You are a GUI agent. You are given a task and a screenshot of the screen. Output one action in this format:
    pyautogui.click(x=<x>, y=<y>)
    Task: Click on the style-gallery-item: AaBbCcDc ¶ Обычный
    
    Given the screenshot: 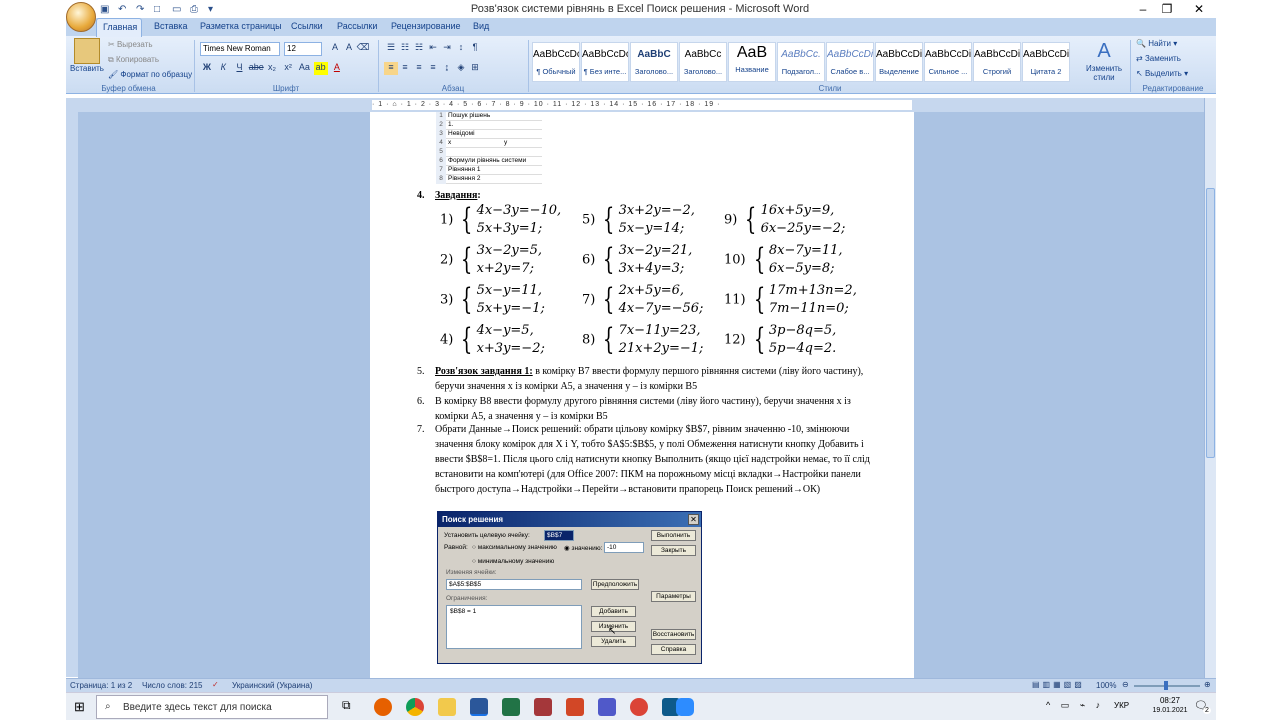 What is the action you would take?
    pyautogui.click(x=556, y=62)
    